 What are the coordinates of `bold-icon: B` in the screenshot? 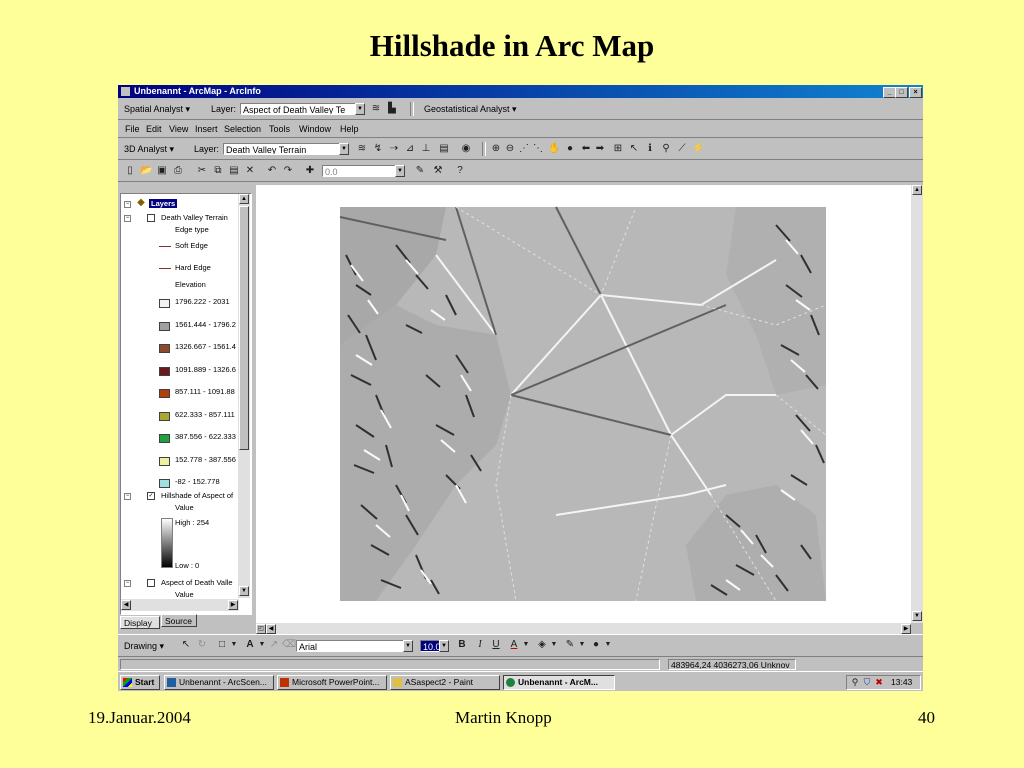 It's located at (462, 645).